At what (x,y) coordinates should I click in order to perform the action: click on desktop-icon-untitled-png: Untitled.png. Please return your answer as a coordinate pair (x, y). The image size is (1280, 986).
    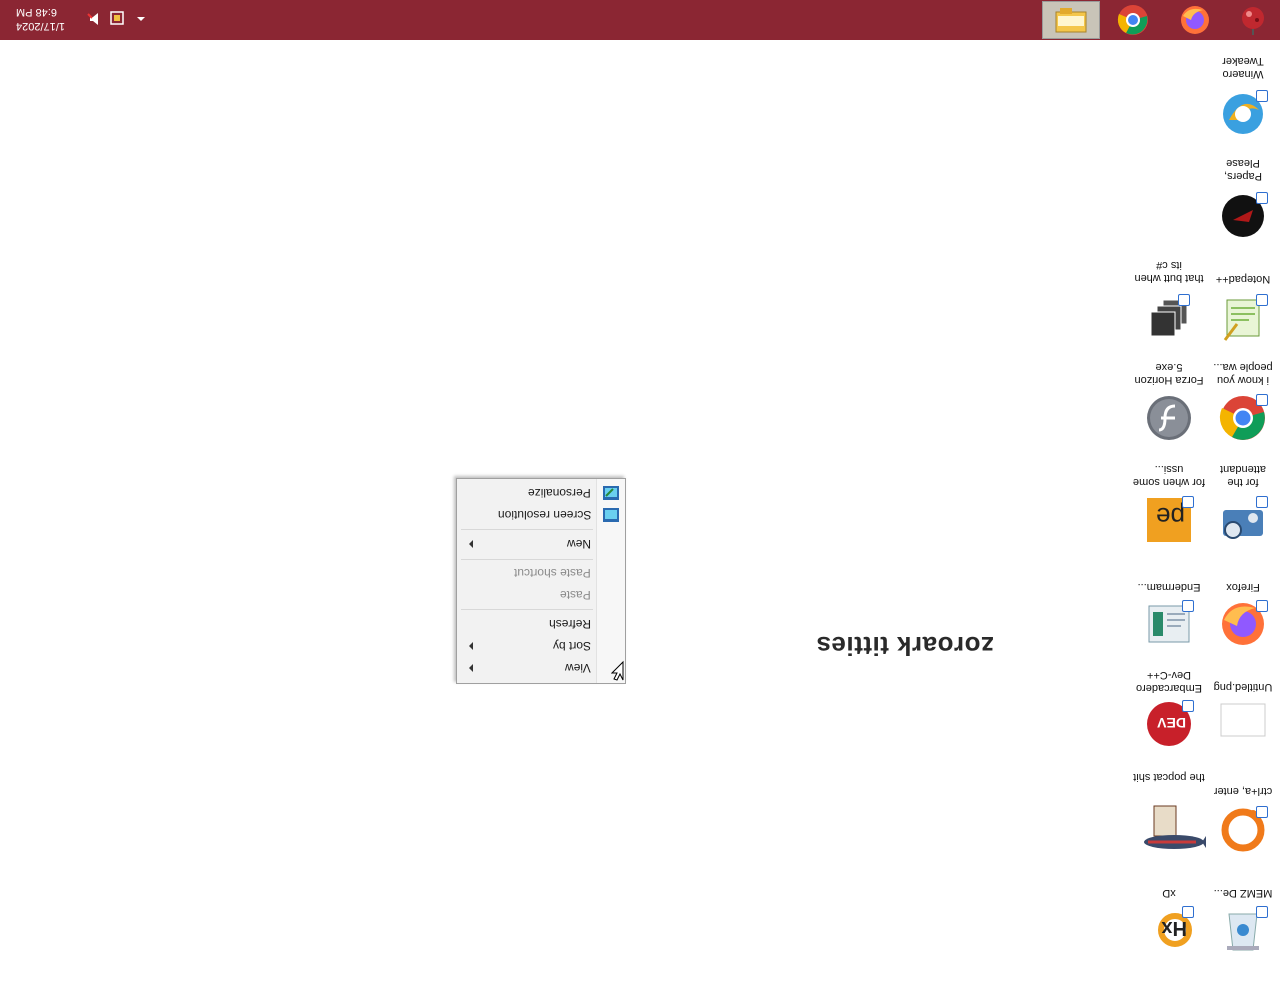
    Looking at the image, I should click on (1243, 730).